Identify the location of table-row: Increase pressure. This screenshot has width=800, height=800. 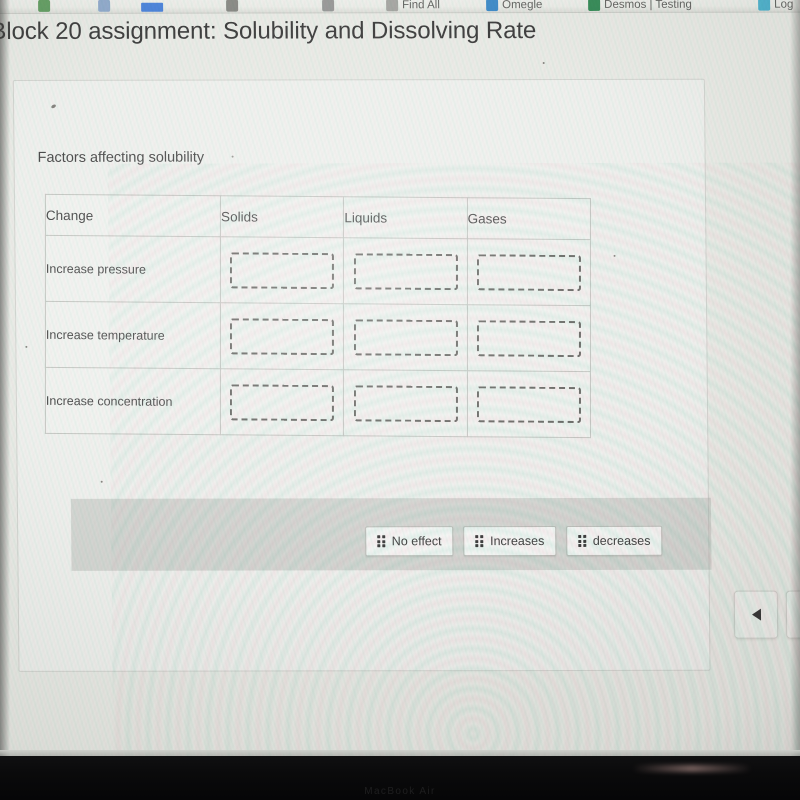
(318, 270).